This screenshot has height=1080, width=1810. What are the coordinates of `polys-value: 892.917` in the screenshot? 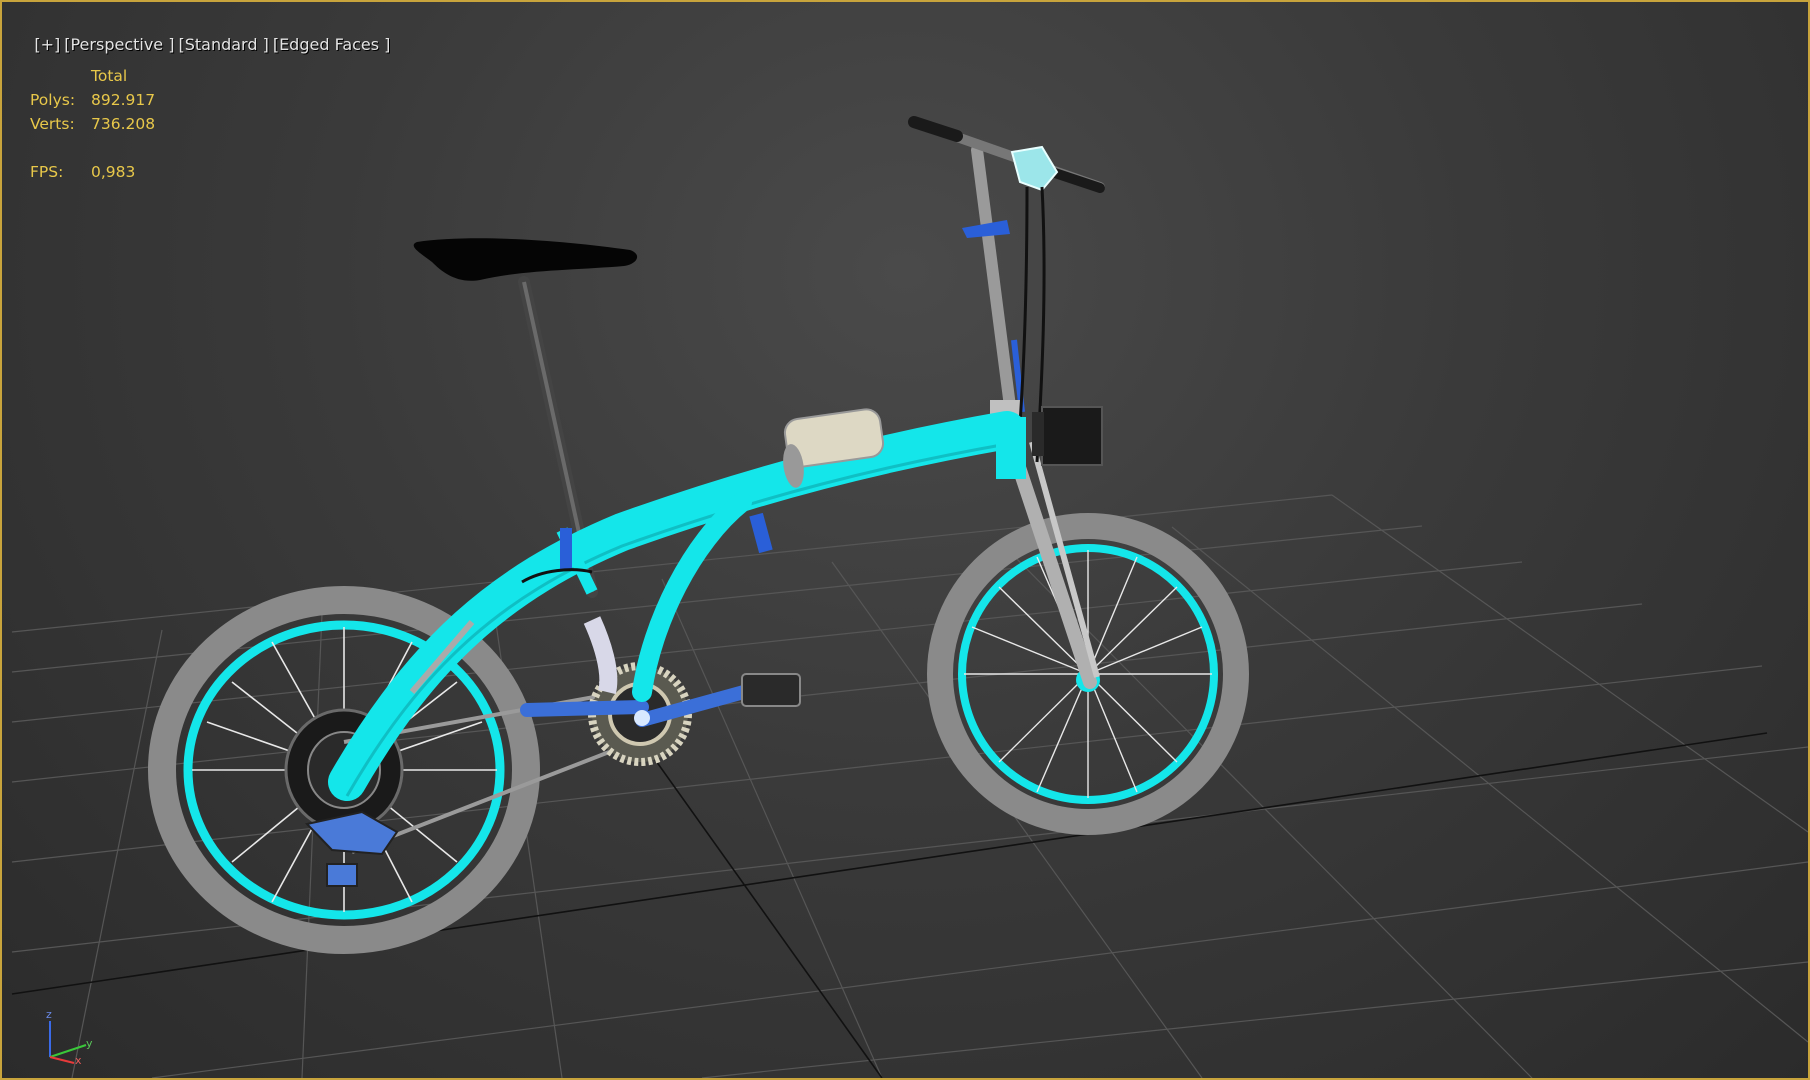 It's located at (123, 100).